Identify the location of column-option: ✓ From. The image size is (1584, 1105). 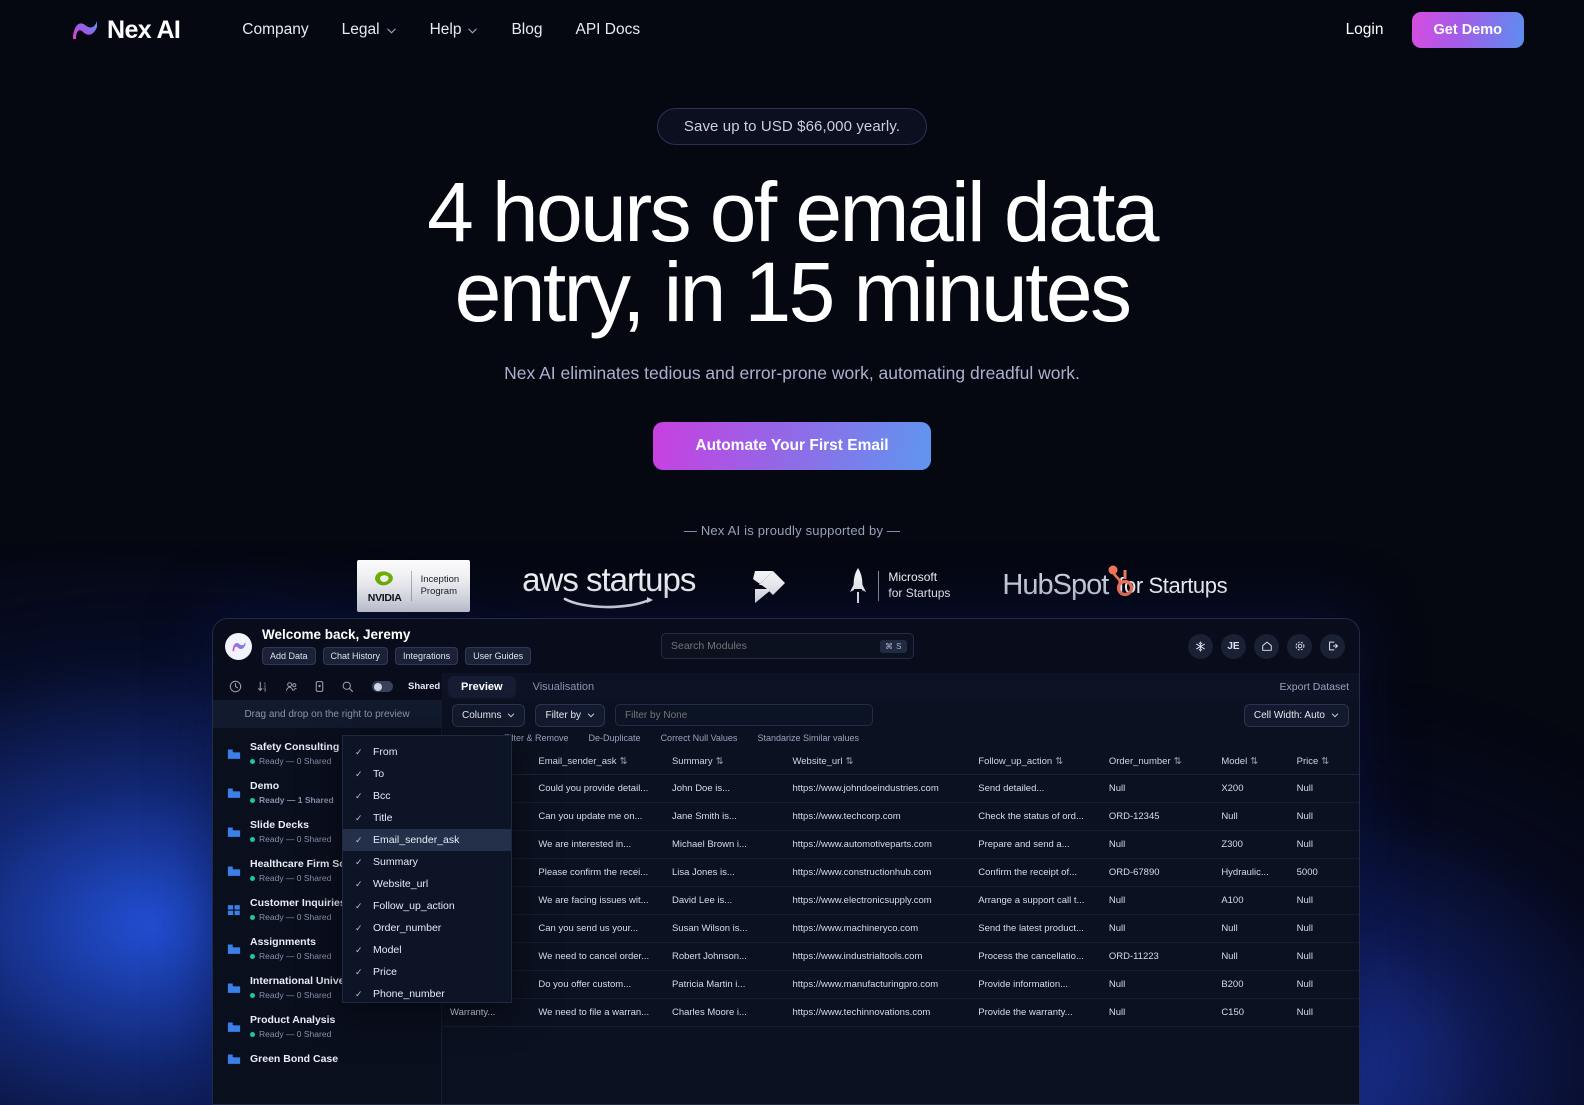
(427, 752).